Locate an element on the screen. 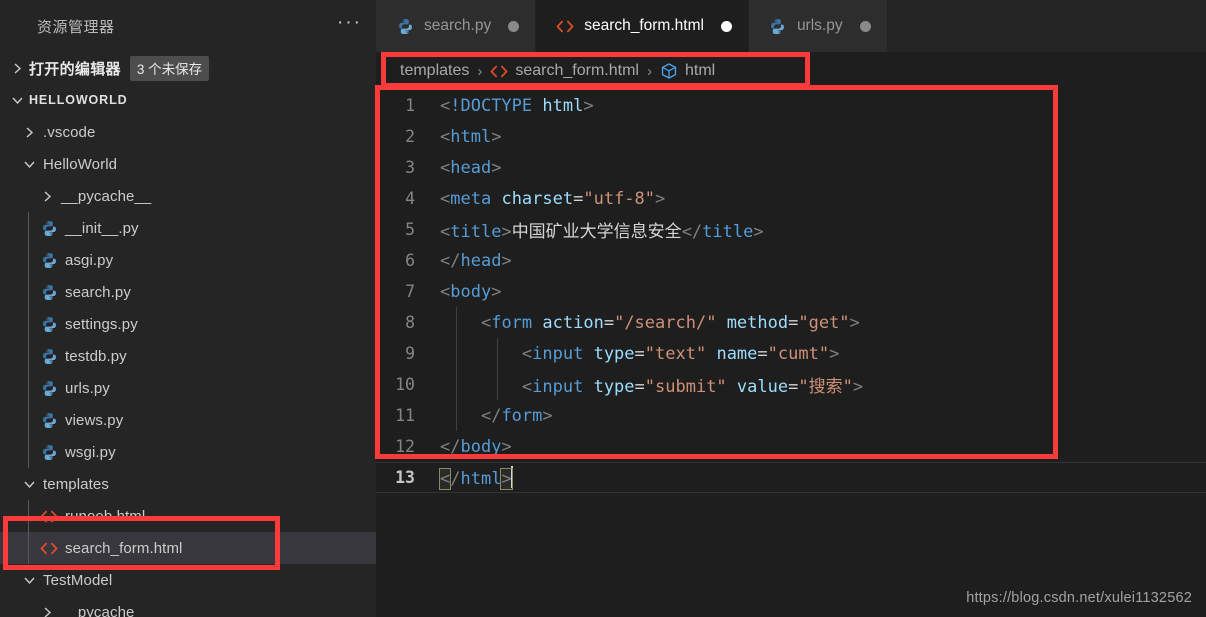 The height and width of the screenshot is (617, 1206). tree-item-vscode: .vscode is located at coordinates (188, 132).